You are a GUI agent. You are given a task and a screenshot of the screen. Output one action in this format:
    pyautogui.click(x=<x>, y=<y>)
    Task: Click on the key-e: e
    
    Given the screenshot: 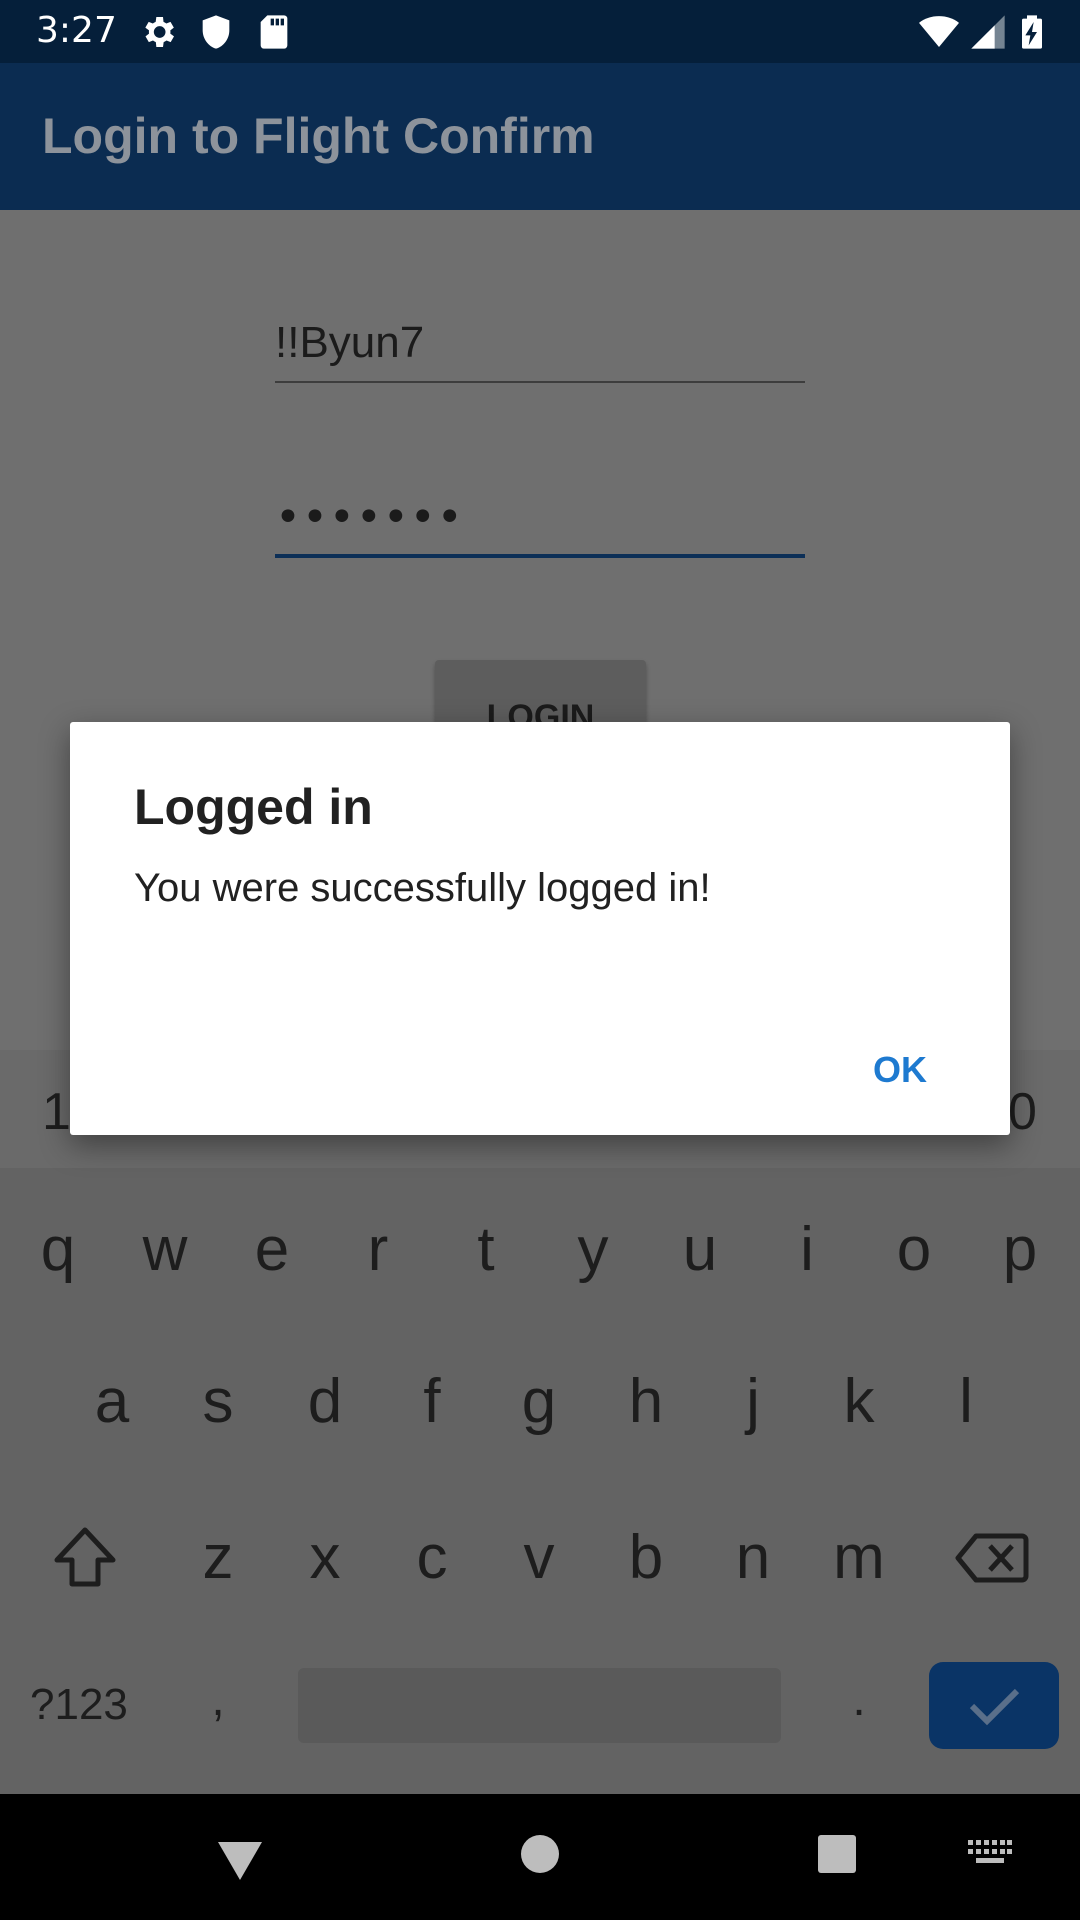 What is the action you would take?
    pyautogui.click(x=272, y=1255)
    